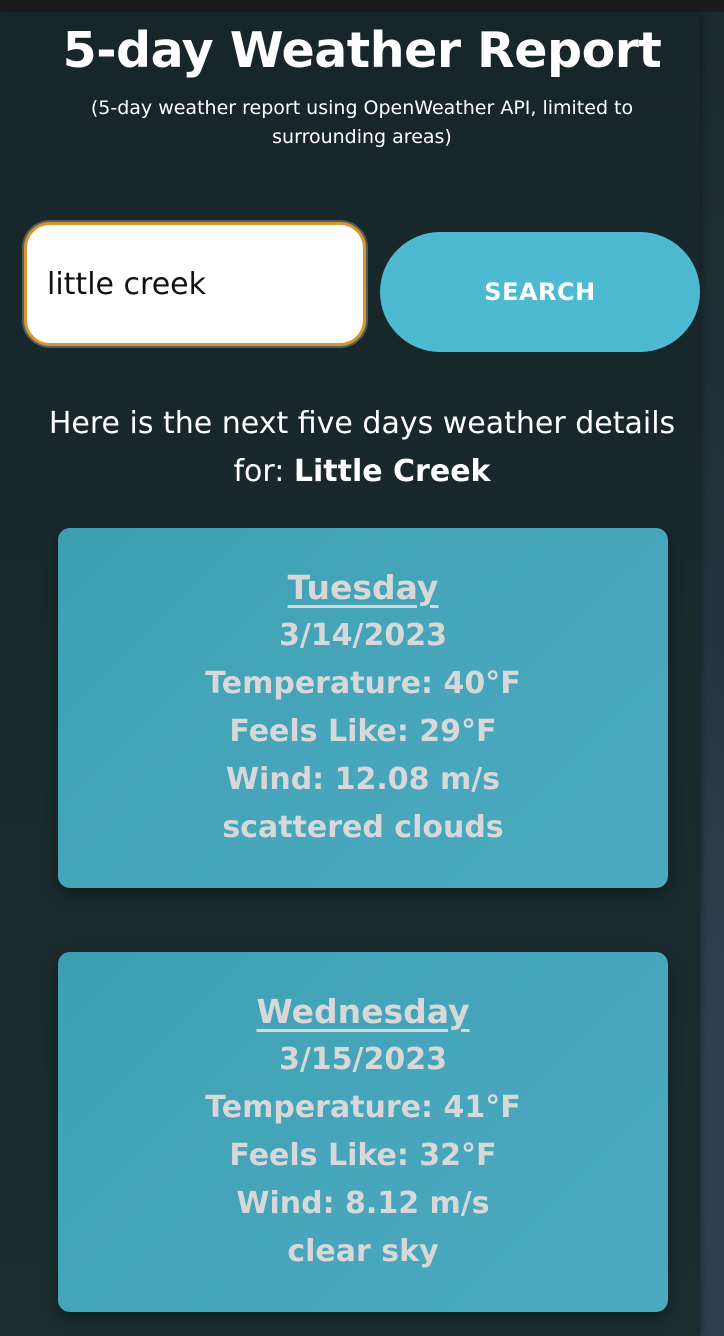 The image size is (724, 1336). Describe the element at coordinates (540, 292) in the screenshot. I see `search-button: SEARCH` at that location.